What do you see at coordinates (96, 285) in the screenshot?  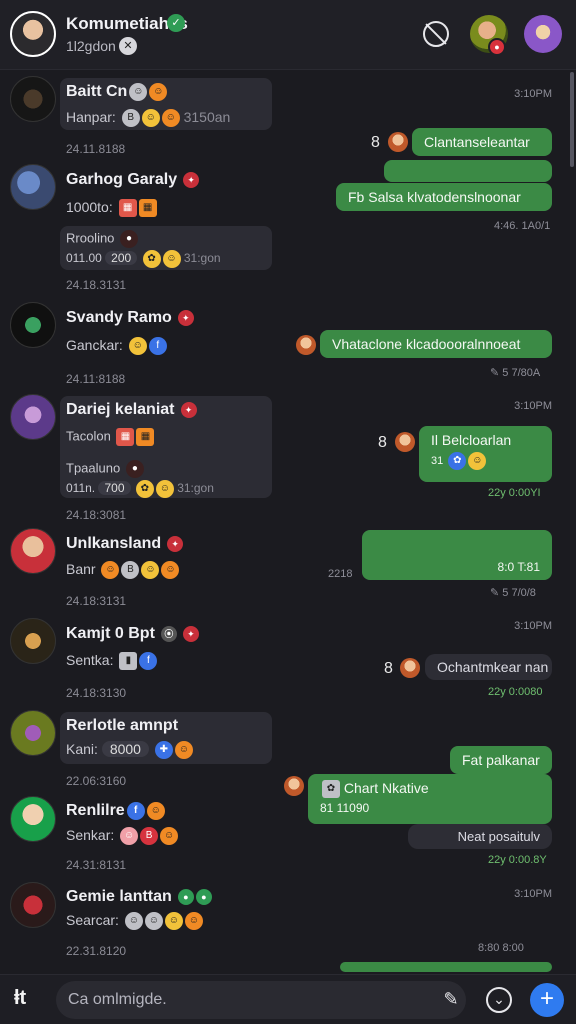 I see `message-date: 24.18.3131` at bounding box center [96, 285].